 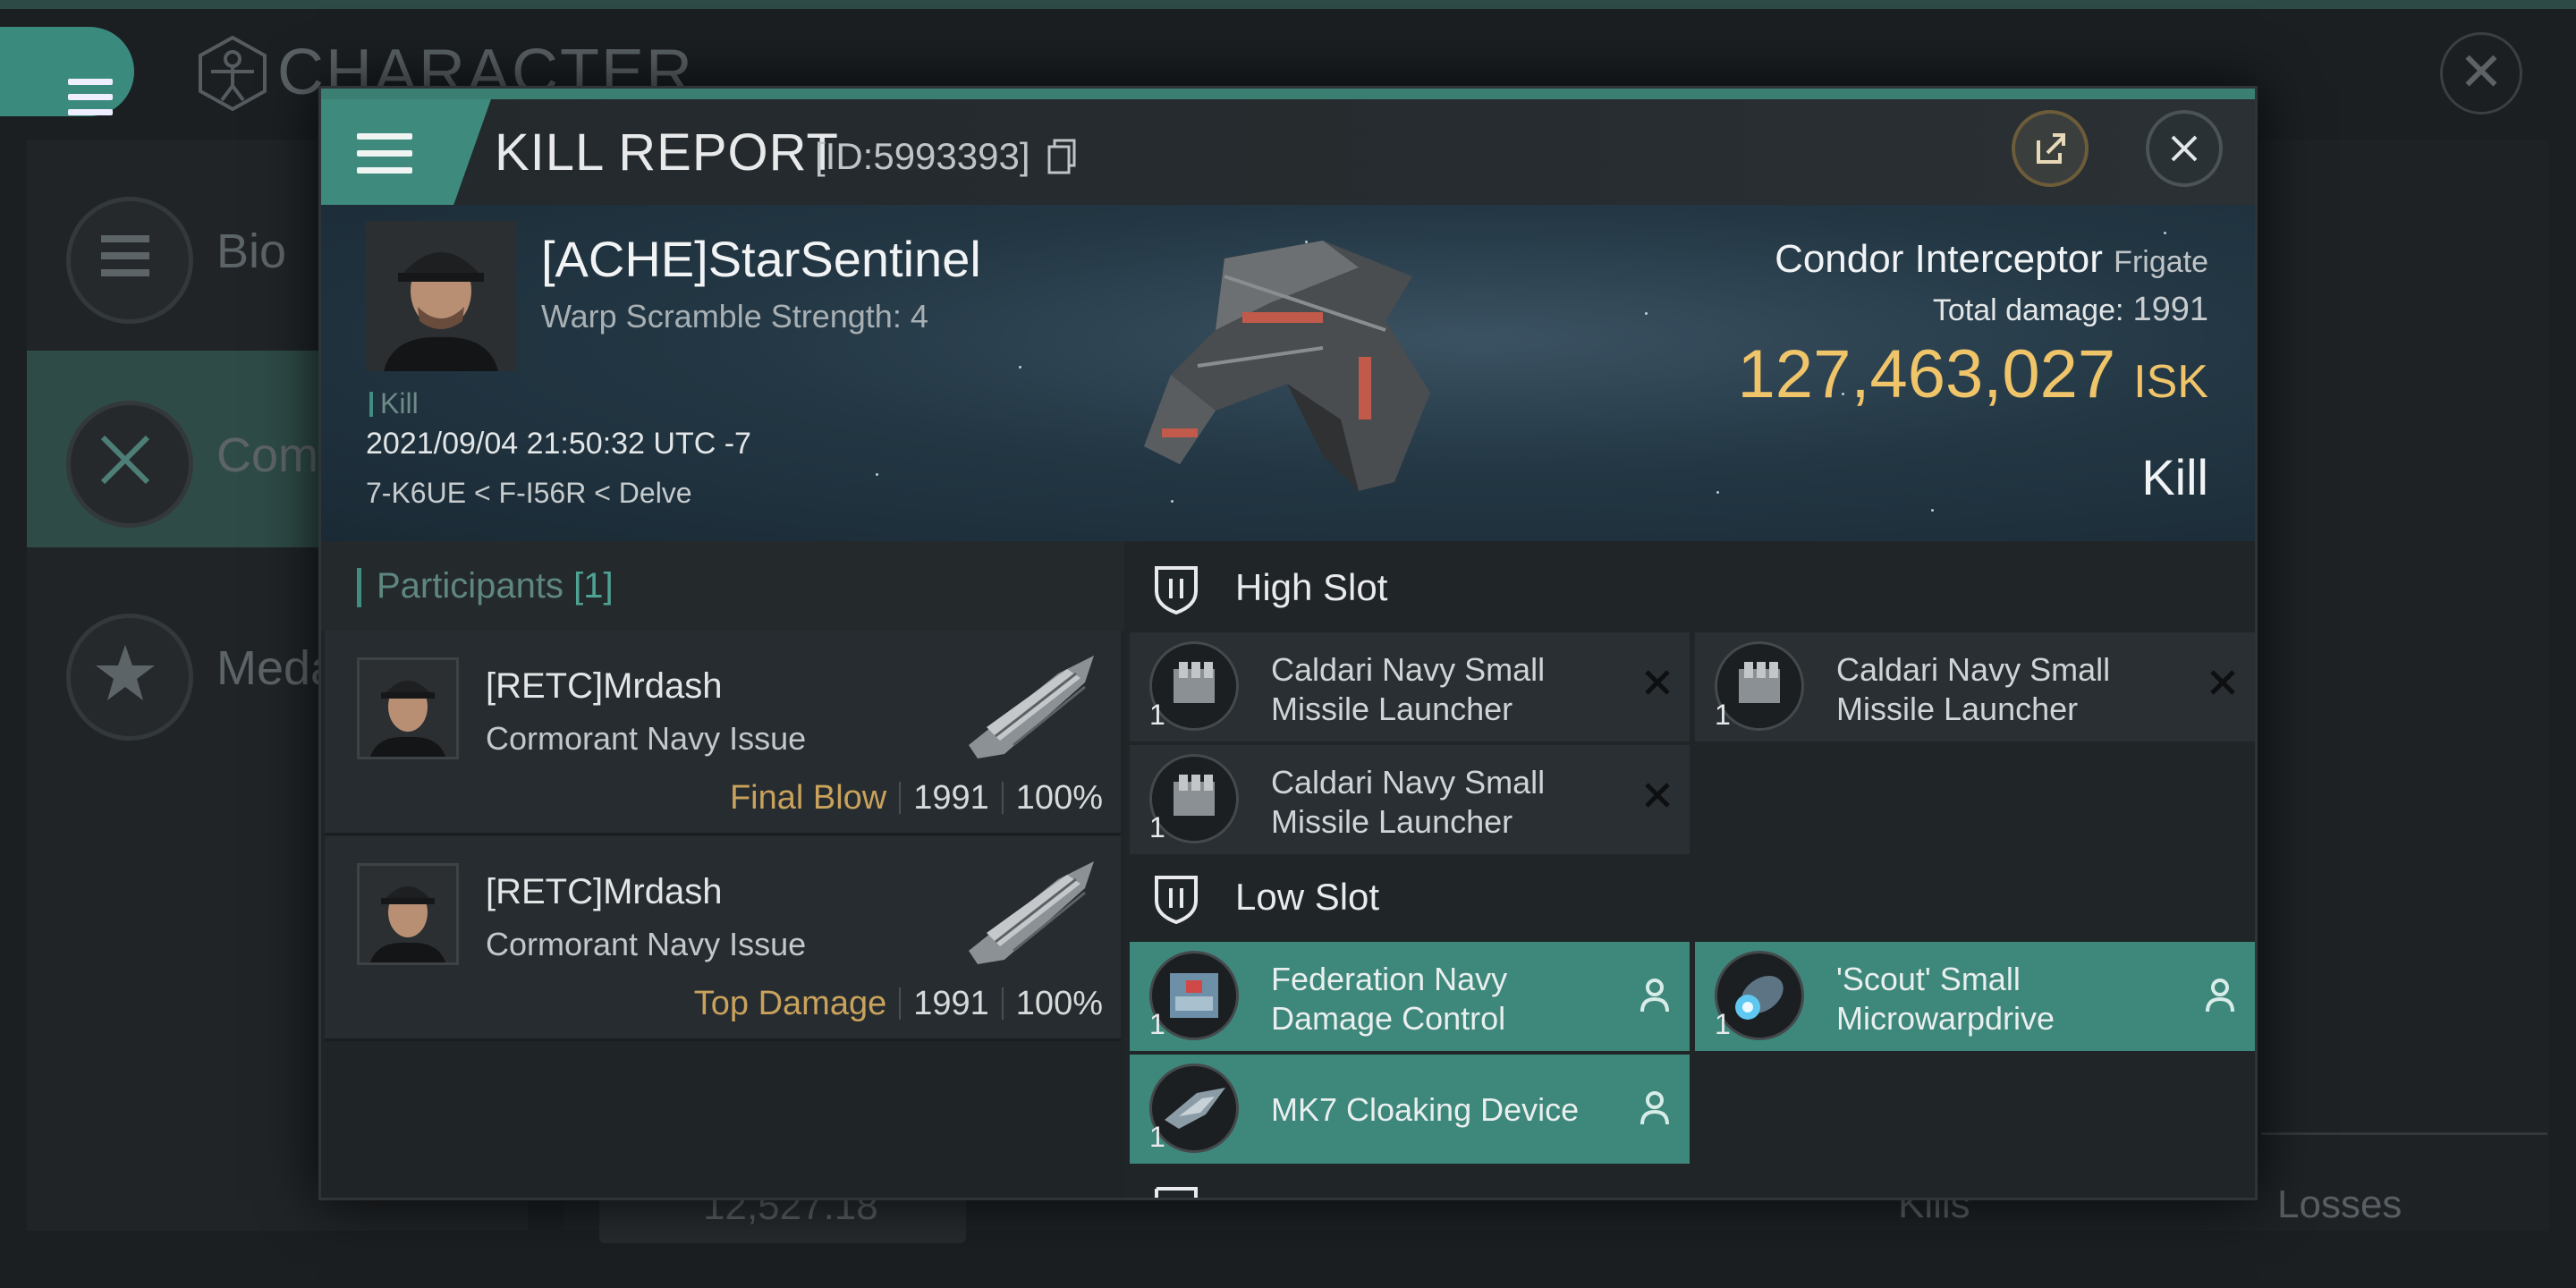 I want to click on page-close-button: ✕, so click(x=2481, y=73).